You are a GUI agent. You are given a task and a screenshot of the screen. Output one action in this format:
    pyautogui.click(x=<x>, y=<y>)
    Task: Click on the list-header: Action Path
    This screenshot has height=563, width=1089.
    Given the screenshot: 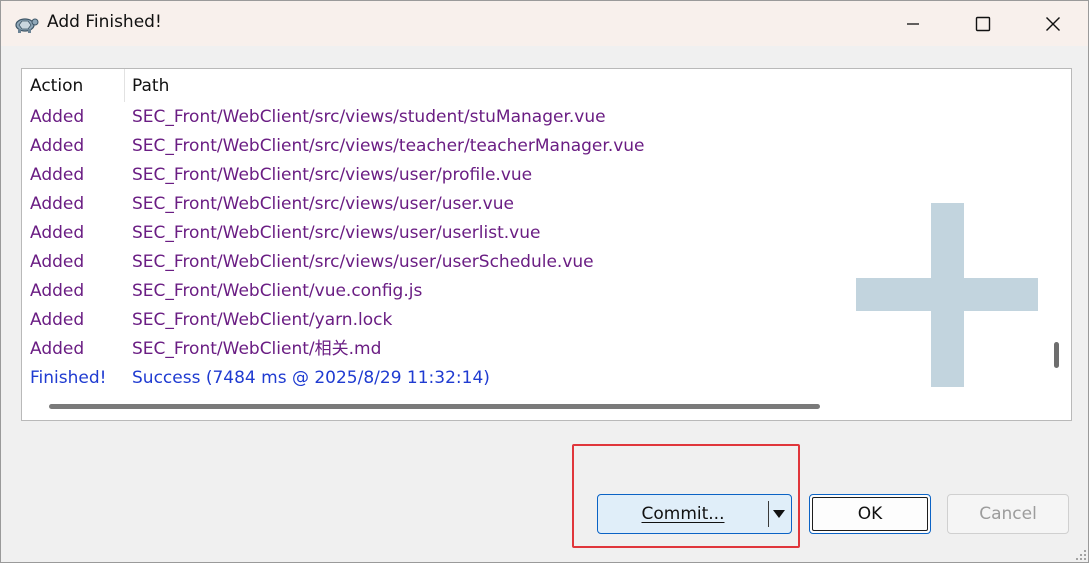 What is the action you would take?
    pyautogui.click(x=533, y=86)
    